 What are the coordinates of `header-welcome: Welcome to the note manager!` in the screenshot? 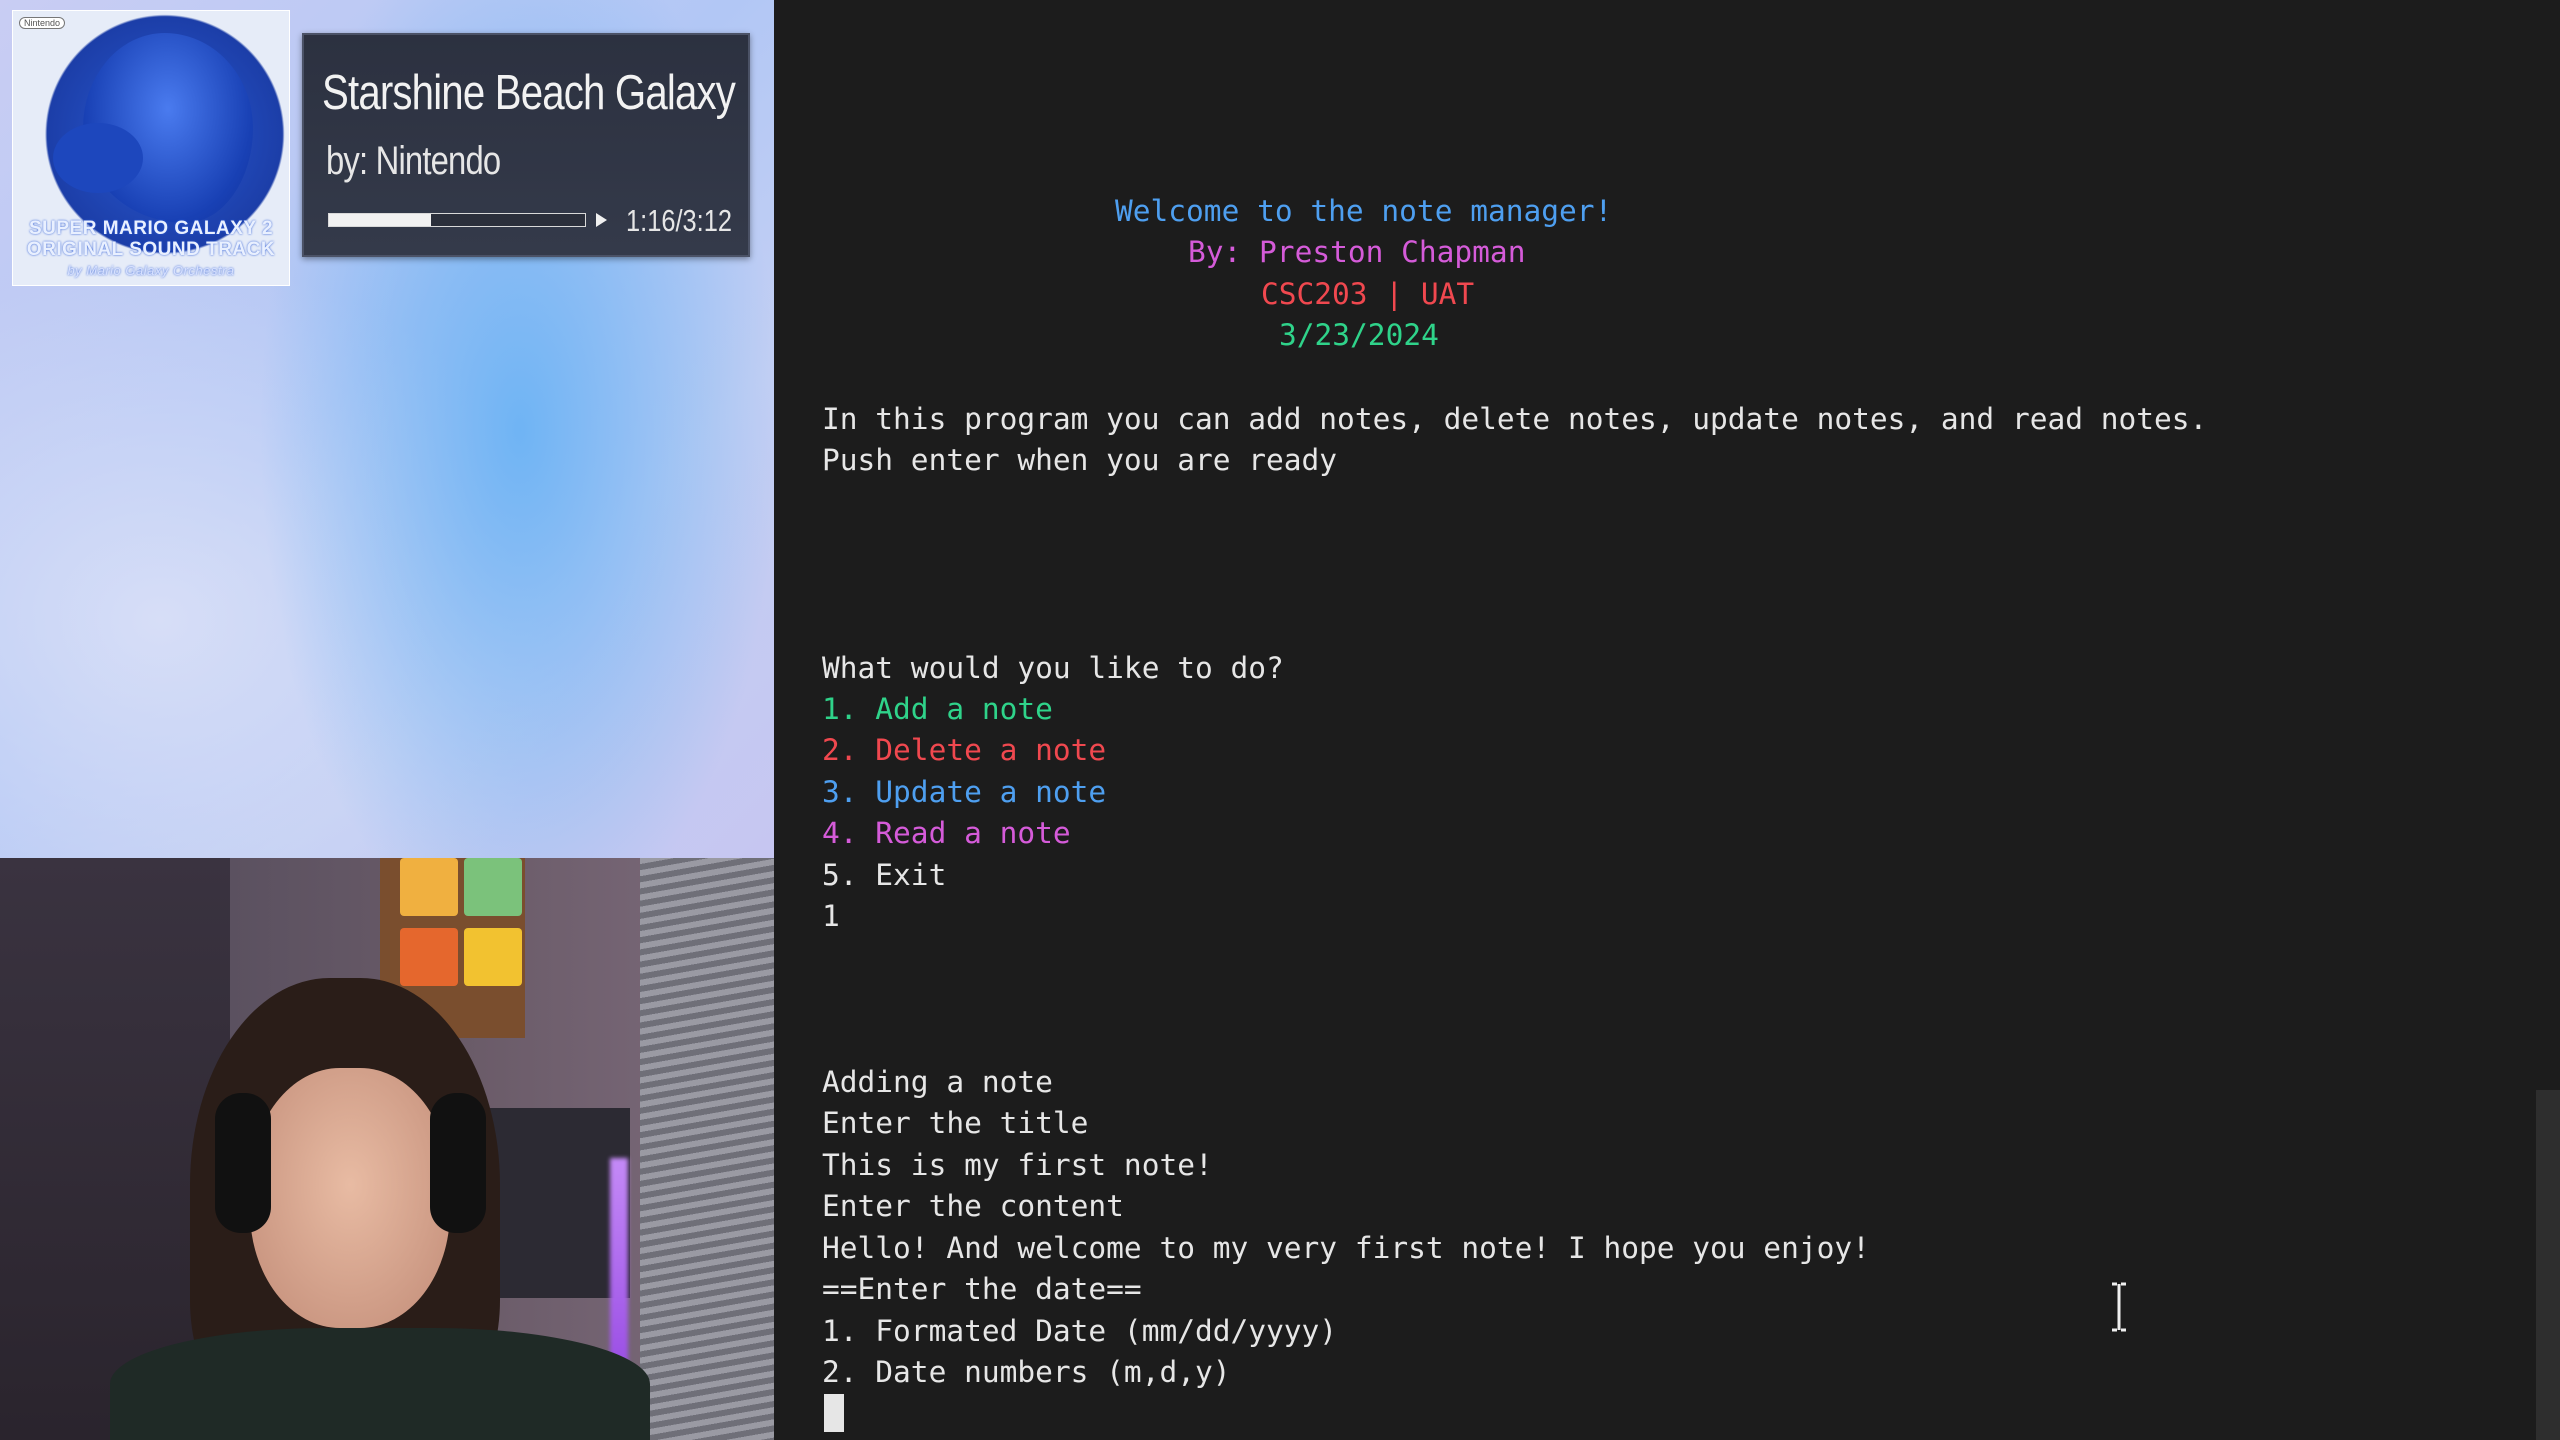 It's located at (1364, 211).